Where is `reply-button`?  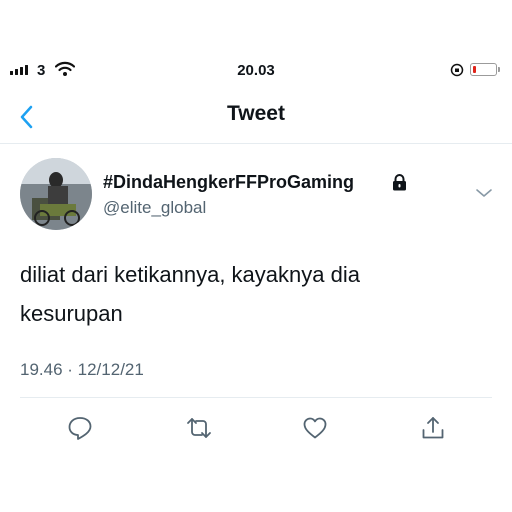 reply-button is located at coordinates (80, 428).